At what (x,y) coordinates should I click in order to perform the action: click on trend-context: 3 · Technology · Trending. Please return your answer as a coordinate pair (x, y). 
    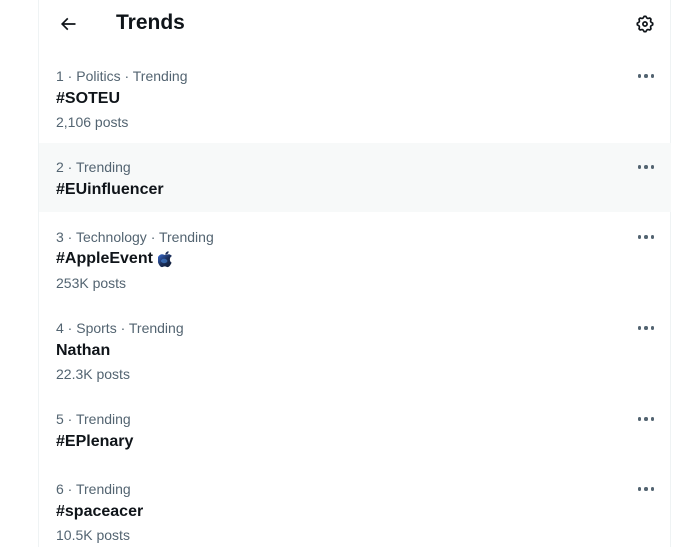
    Looking at the image, I should click on (135, 237).